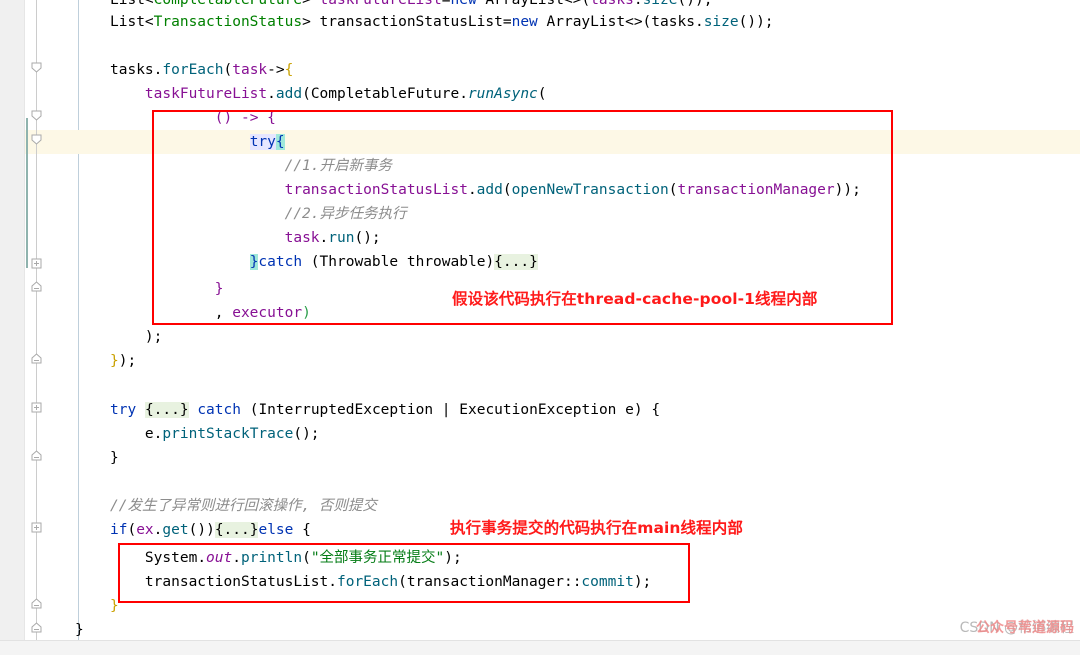 The height and width of the screenshot is (655, 1080). Describe the element at coordinates (167, 289) in the screenshot. I see `code-line-13: }` at that location.